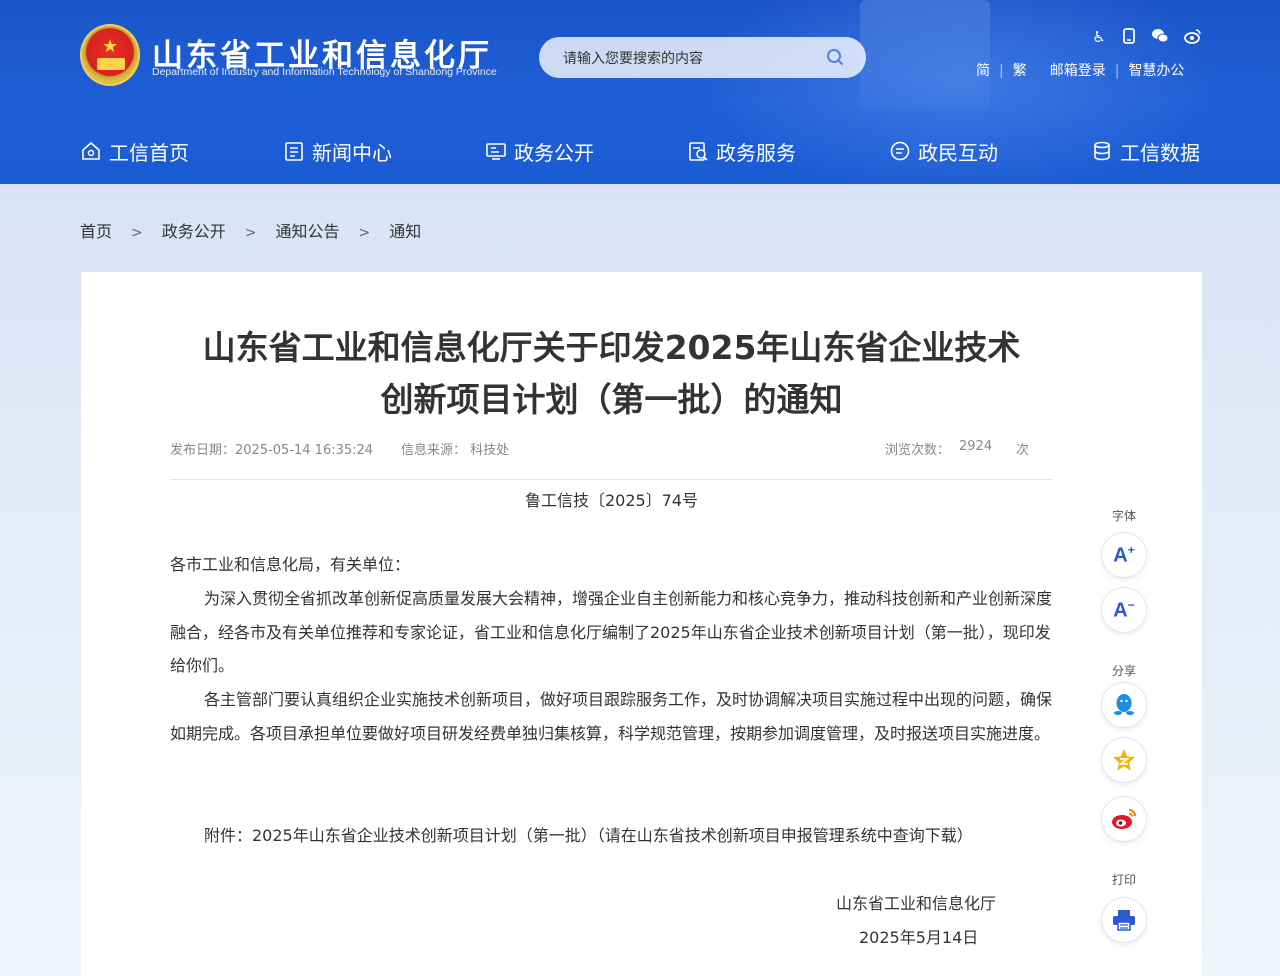  I want to click on gate-shape, so click(111, 64).